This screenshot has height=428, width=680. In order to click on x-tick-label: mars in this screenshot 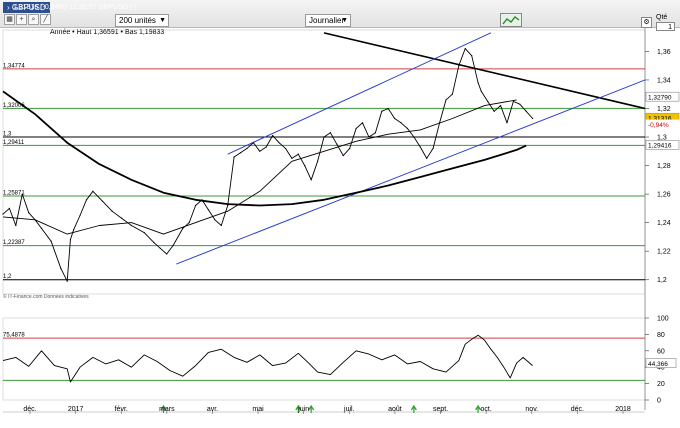, I will do `click(167, 409)`.